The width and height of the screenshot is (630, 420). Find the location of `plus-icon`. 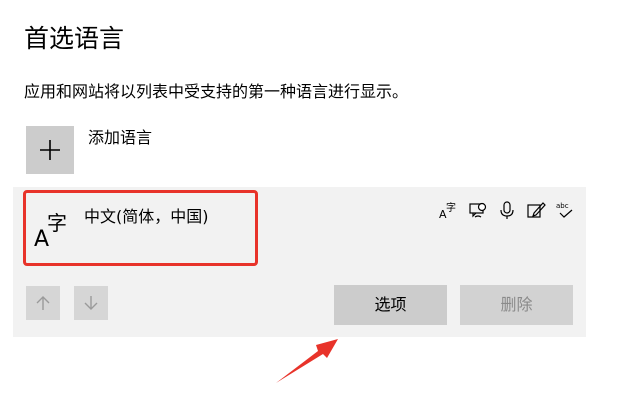

plus-icon is located at coordinates (50, 150).